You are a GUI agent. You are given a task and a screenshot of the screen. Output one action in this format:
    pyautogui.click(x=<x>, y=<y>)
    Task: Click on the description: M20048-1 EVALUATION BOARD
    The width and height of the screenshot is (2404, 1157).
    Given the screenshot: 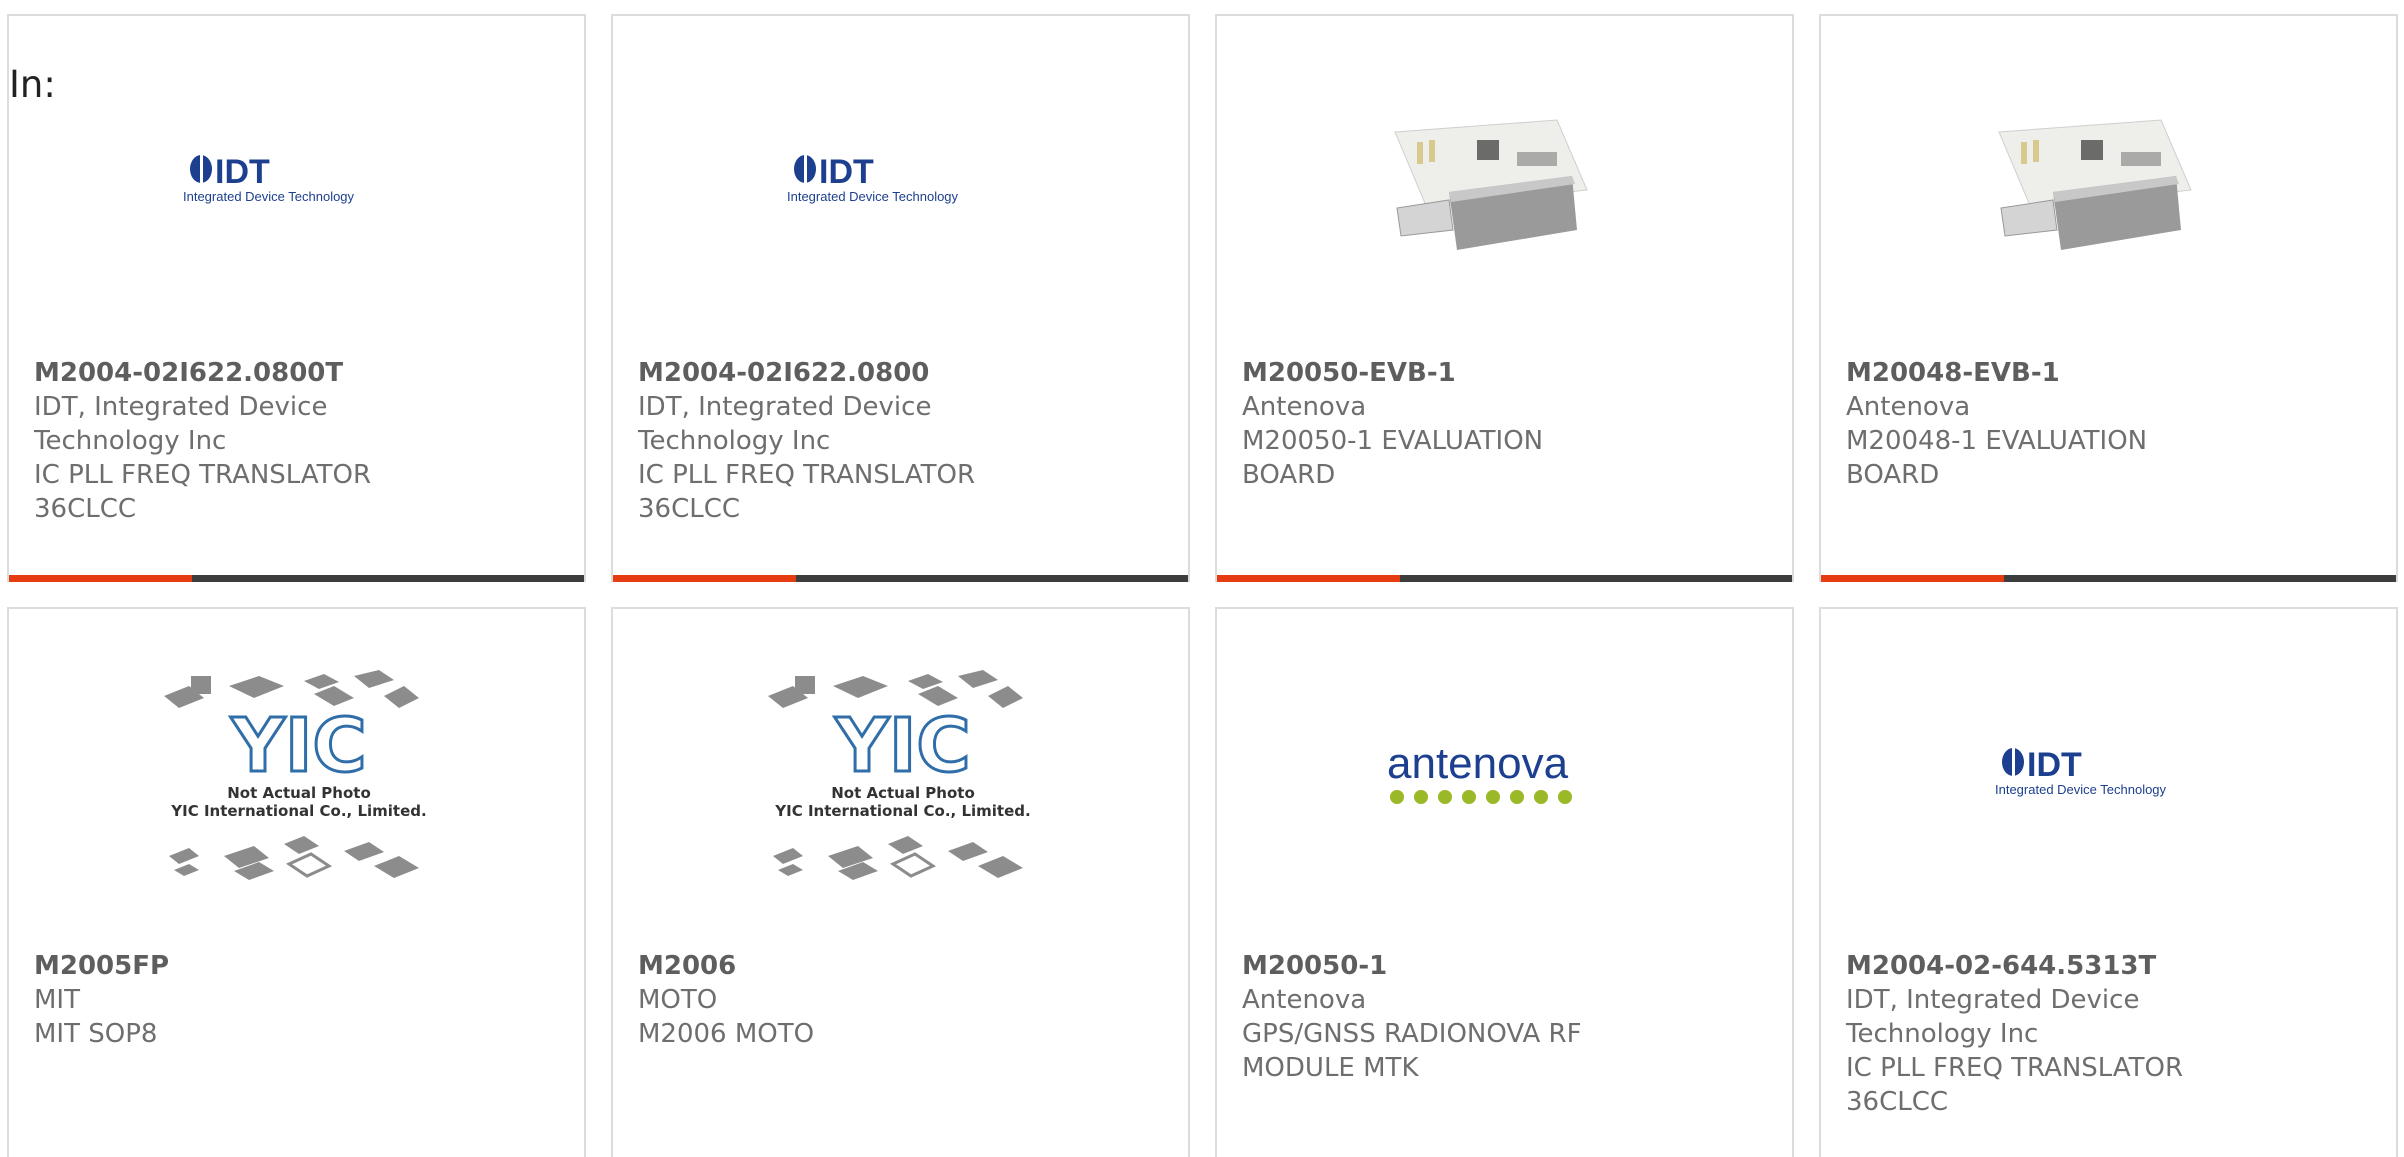 What is the action you would take?
    pyautogui.click(x=1997, y=458)
    